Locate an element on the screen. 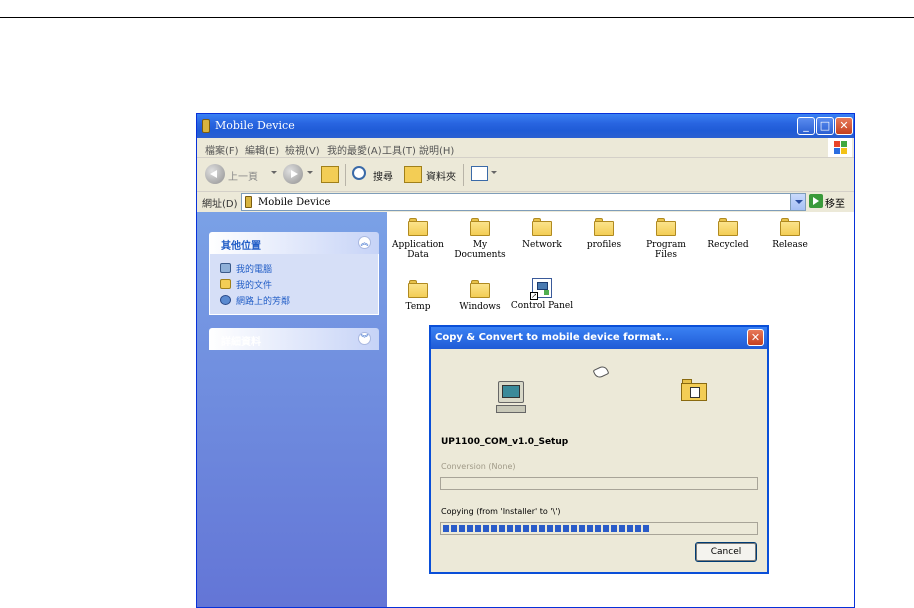 This screenshot has width=914, height=608. dialog-close-button: ✕ is located at coordinates (755, 337).